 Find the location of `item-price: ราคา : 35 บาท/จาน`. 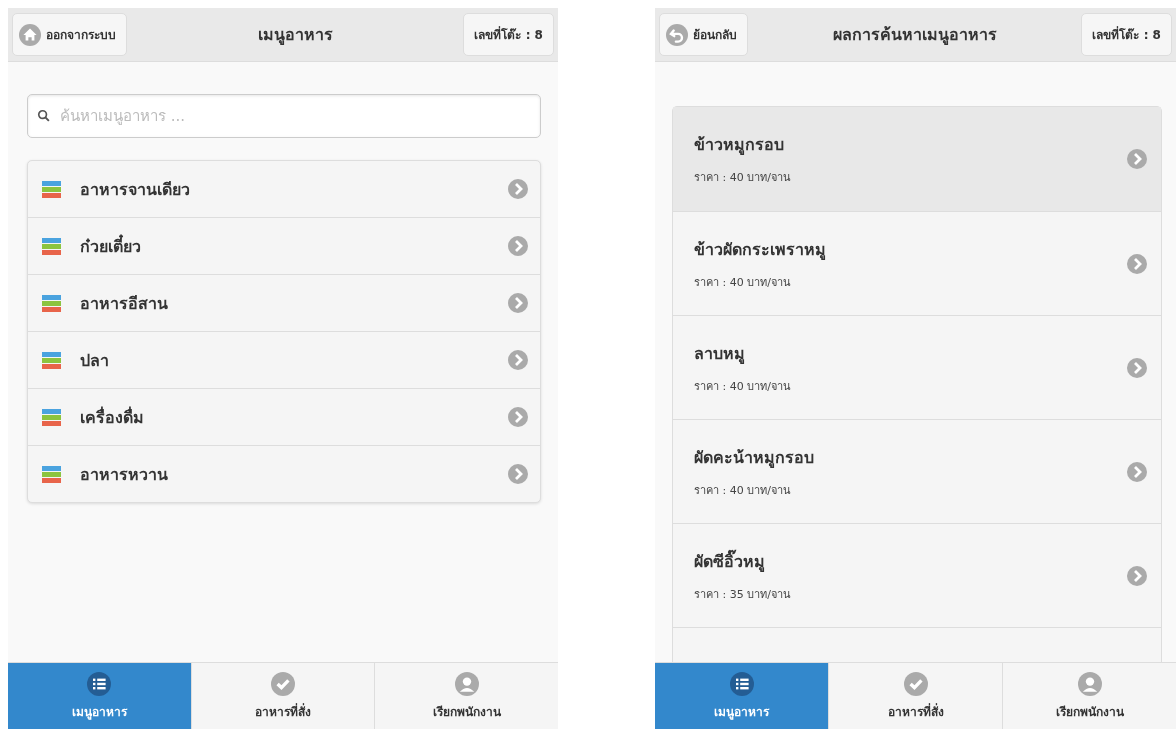

item-price: ราคา : 35 บาท/จาน is located at coordinates (743, 594).